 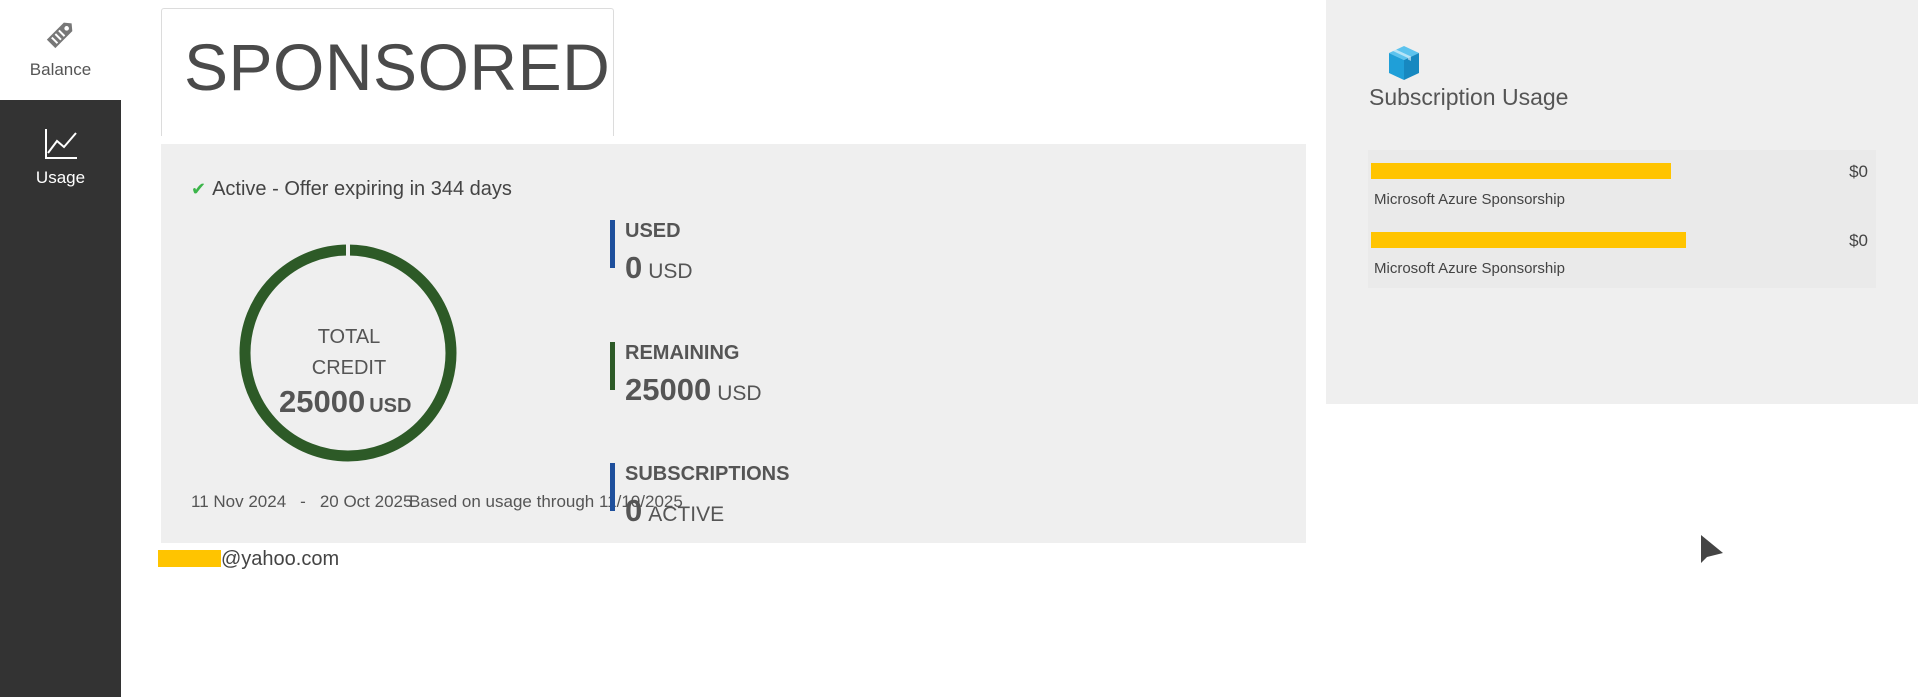 I want to click on sidebar-item-label: Balance, so click(x=60, y=69).